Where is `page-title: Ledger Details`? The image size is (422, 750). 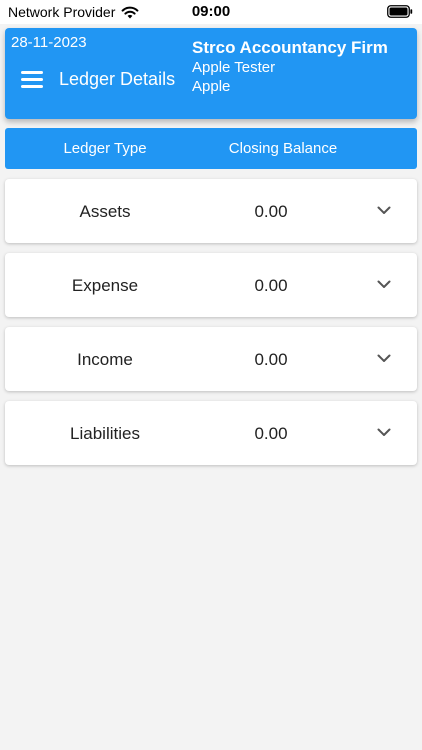 page-title: Ledger Details is located at coordinates (117, 79).